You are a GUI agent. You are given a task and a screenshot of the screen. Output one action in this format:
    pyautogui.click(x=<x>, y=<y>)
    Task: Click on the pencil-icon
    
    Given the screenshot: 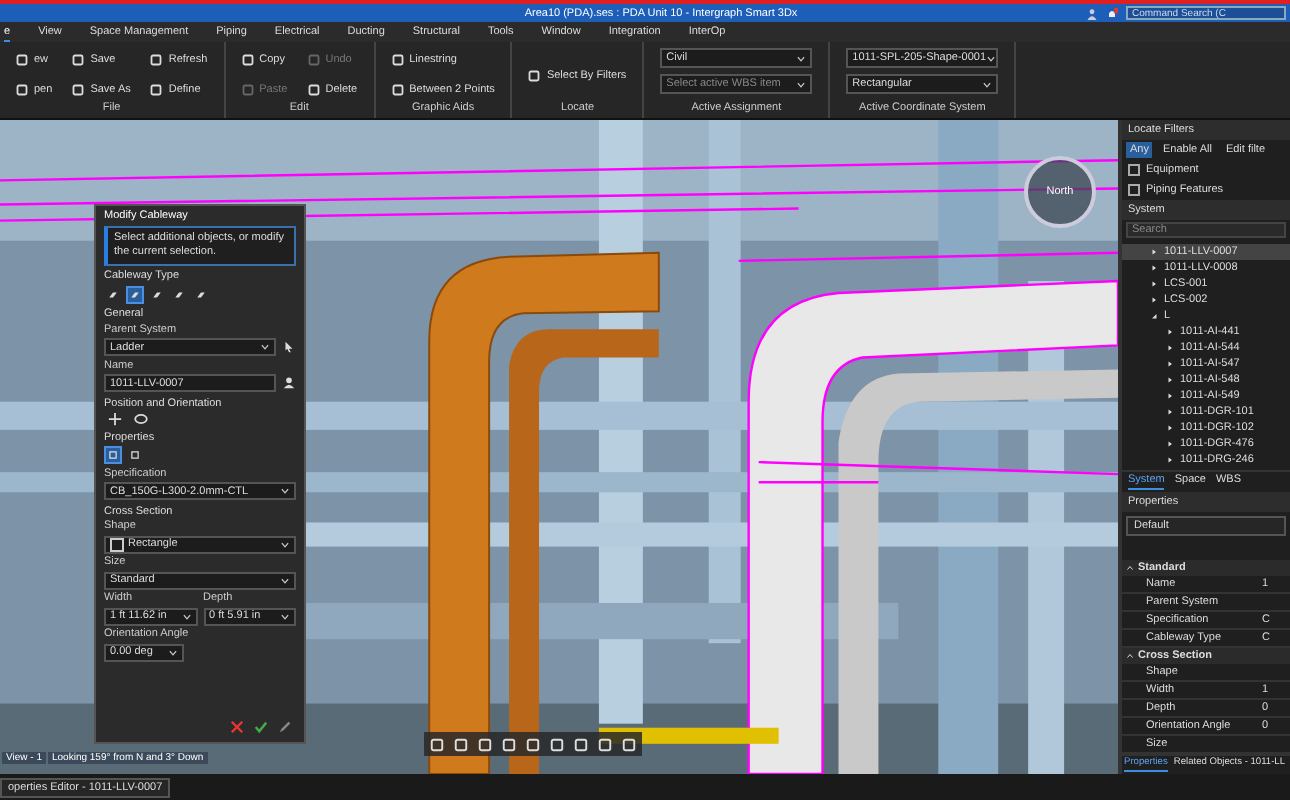 What is the action you would take?
    pyautogui.click(x=285, y=727)
    